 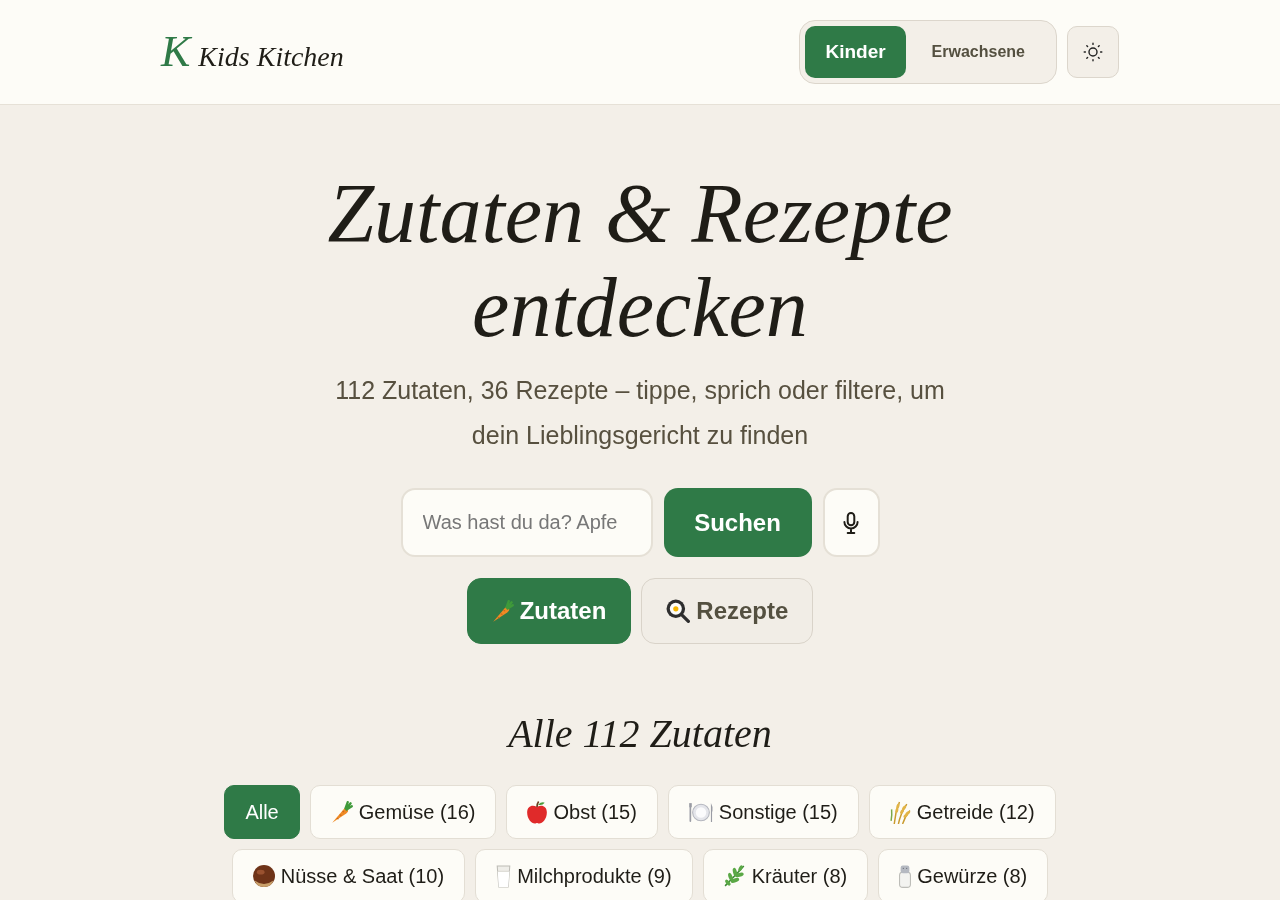 I want to click on filter-chip: Gewürze (8), so click(x=963, y=874).